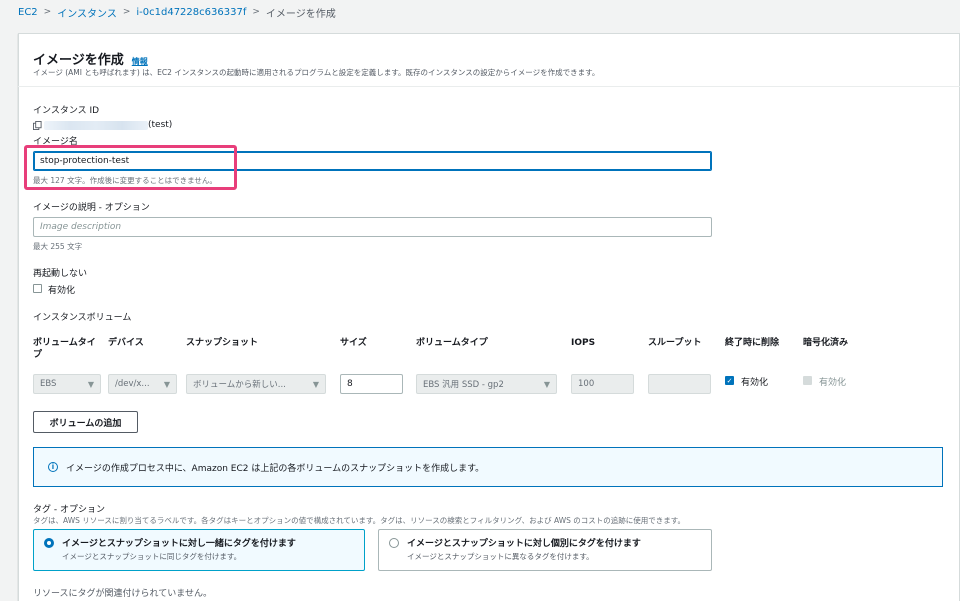  Describe the element at coordinates (372, 227) in the screenshot. I see `image-description-input` at that location.